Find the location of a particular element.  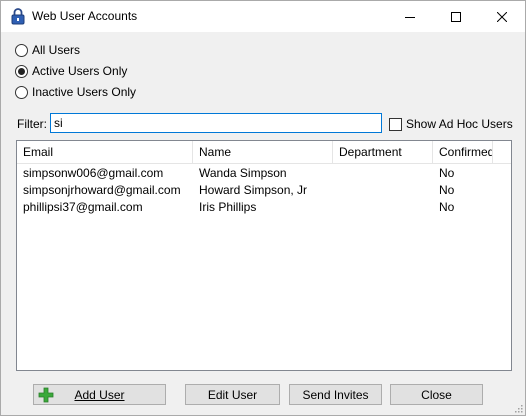

cell-email: simpsonjrhoward@gmail.com is located at coordinates (102, 190).